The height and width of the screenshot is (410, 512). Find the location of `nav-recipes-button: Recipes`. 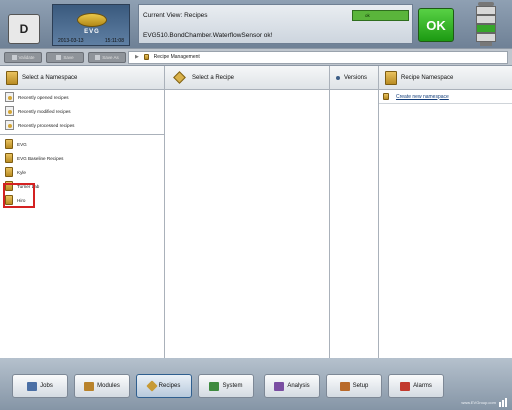

nav-recipes-button: Recipes is located at coordinates (164, 386).